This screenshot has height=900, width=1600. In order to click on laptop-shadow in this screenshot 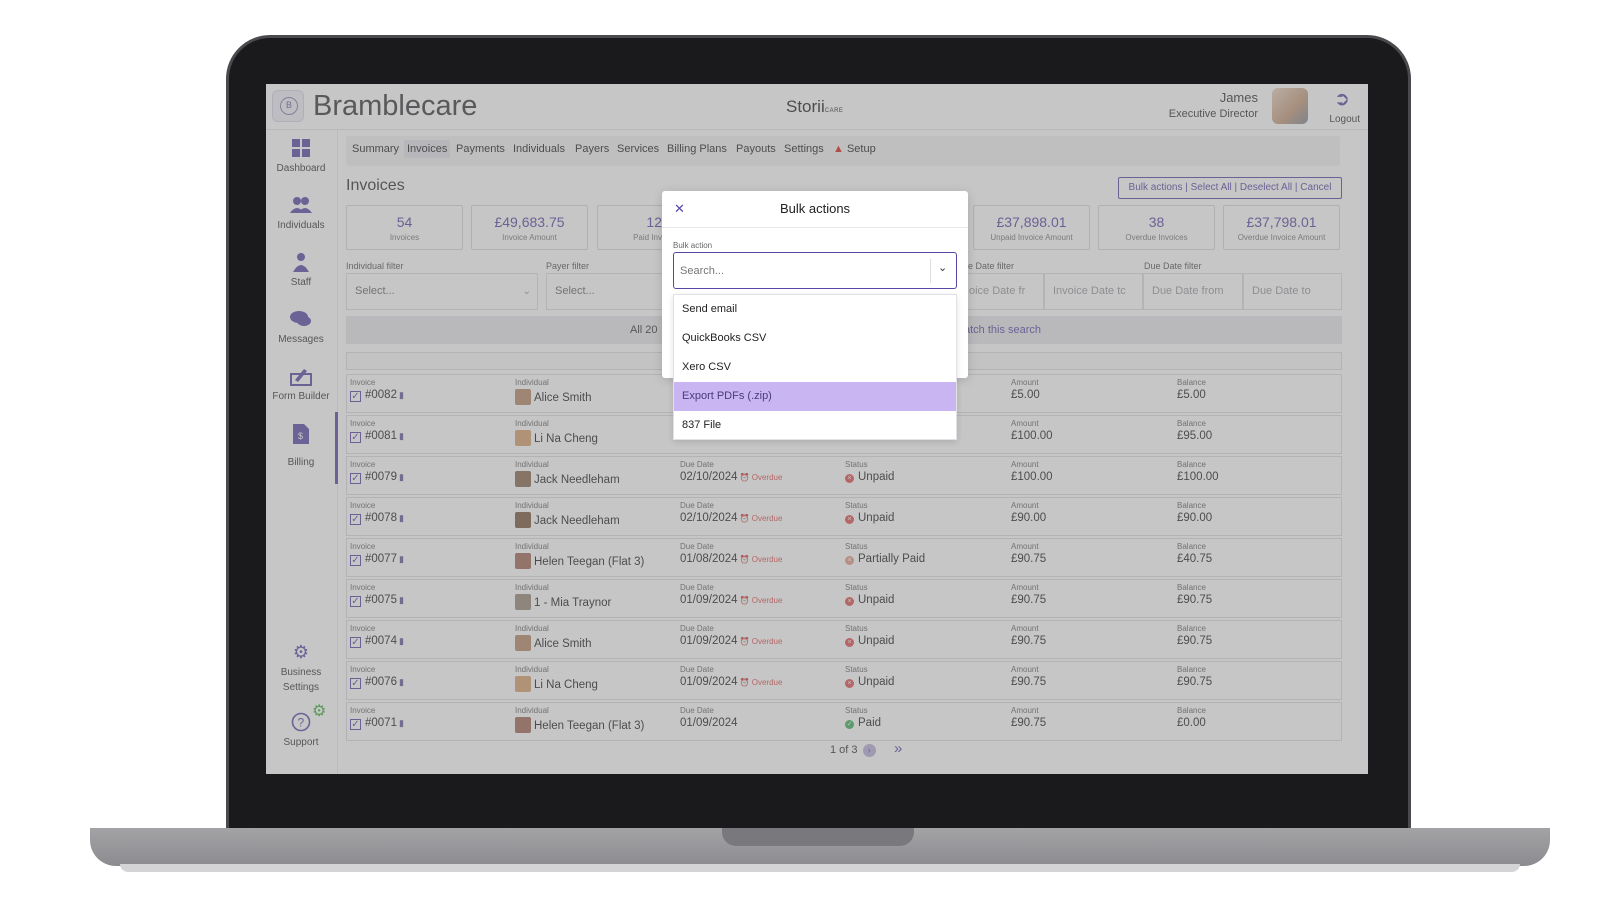, I will do `click(820, 868)`.